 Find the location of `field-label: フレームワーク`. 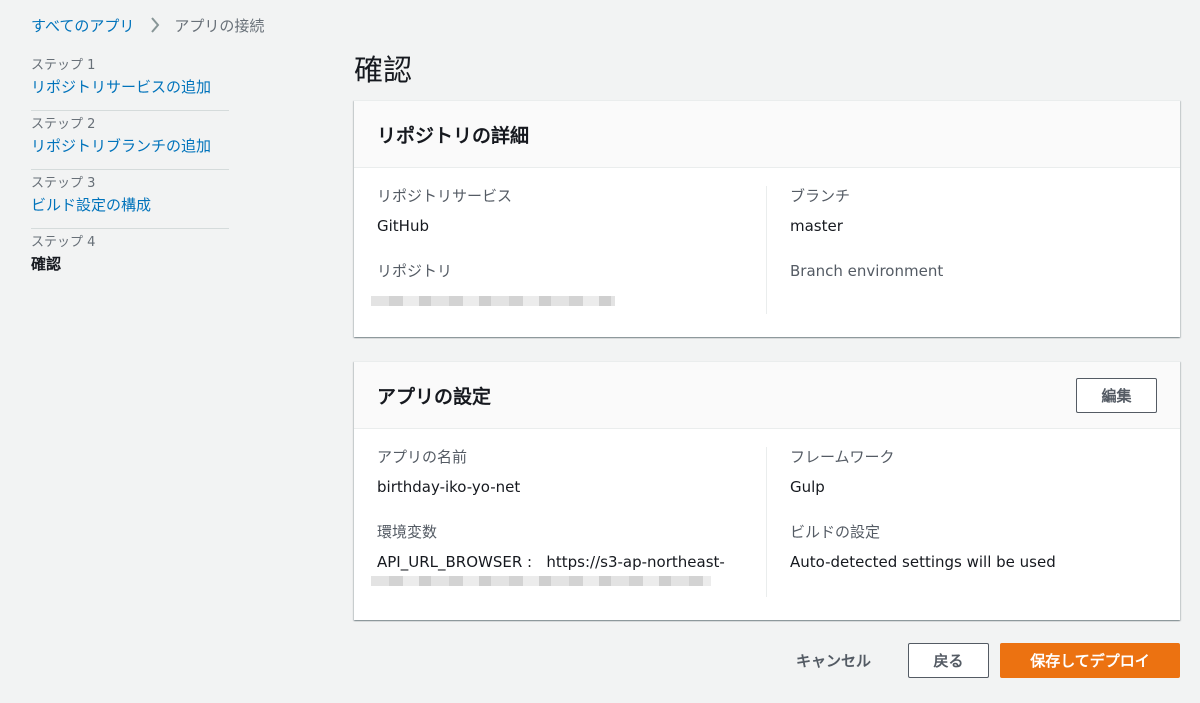

field-label: フレームワーク is located at coordinates (842, 457).